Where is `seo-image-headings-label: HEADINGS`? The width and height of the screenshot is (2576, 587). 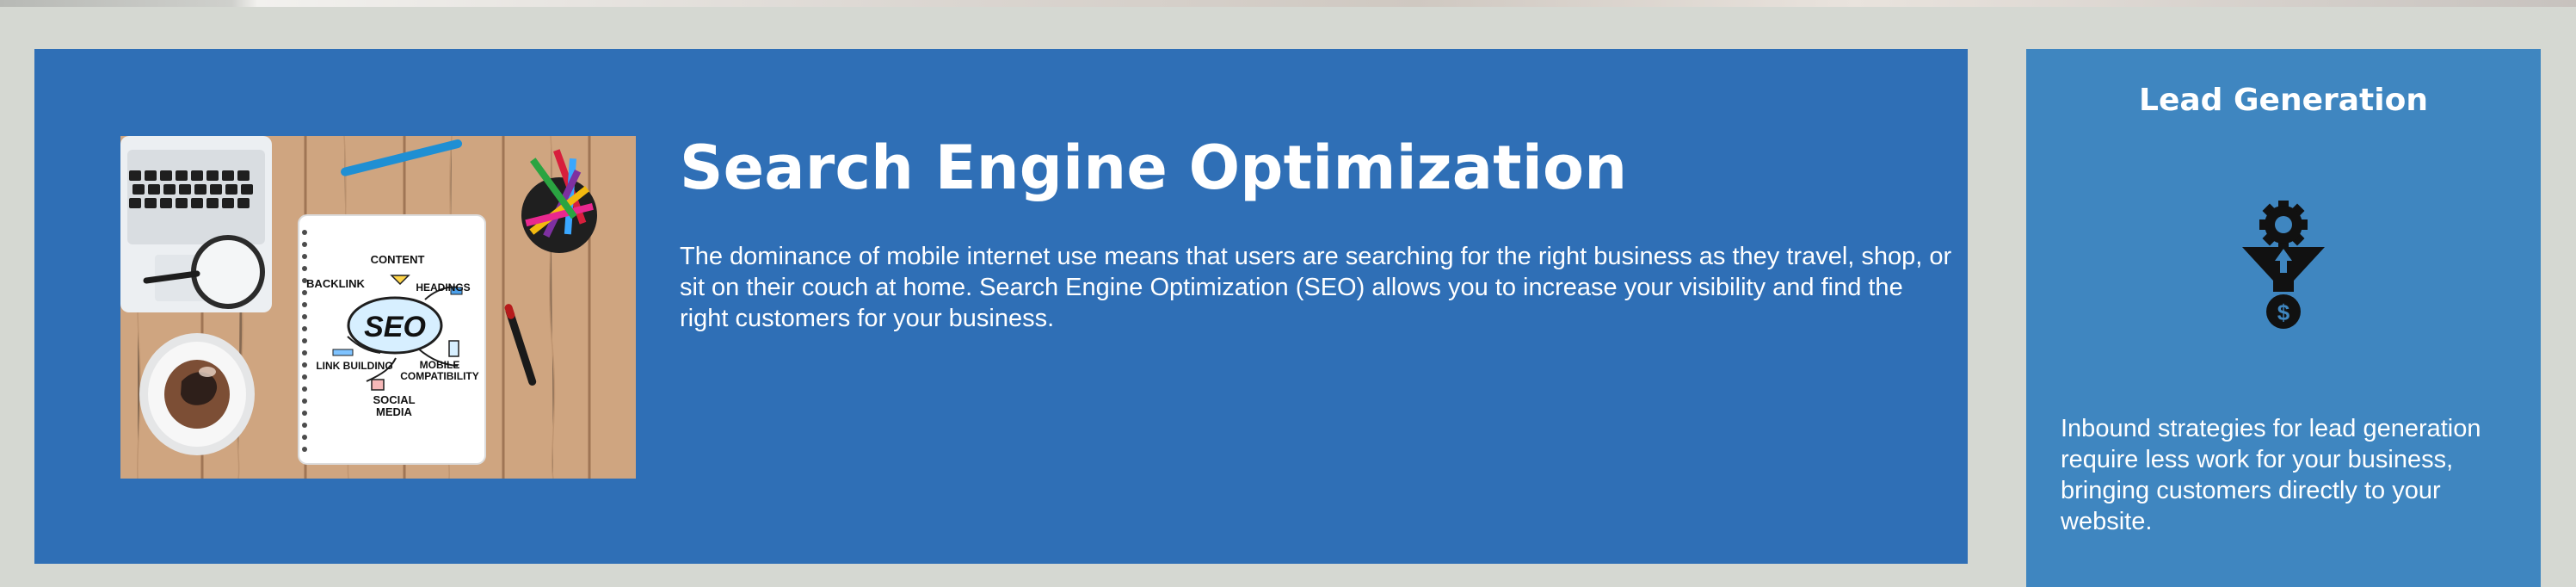 seo-image-headings-label: HEADINGS is located at coordinates (443, 287).